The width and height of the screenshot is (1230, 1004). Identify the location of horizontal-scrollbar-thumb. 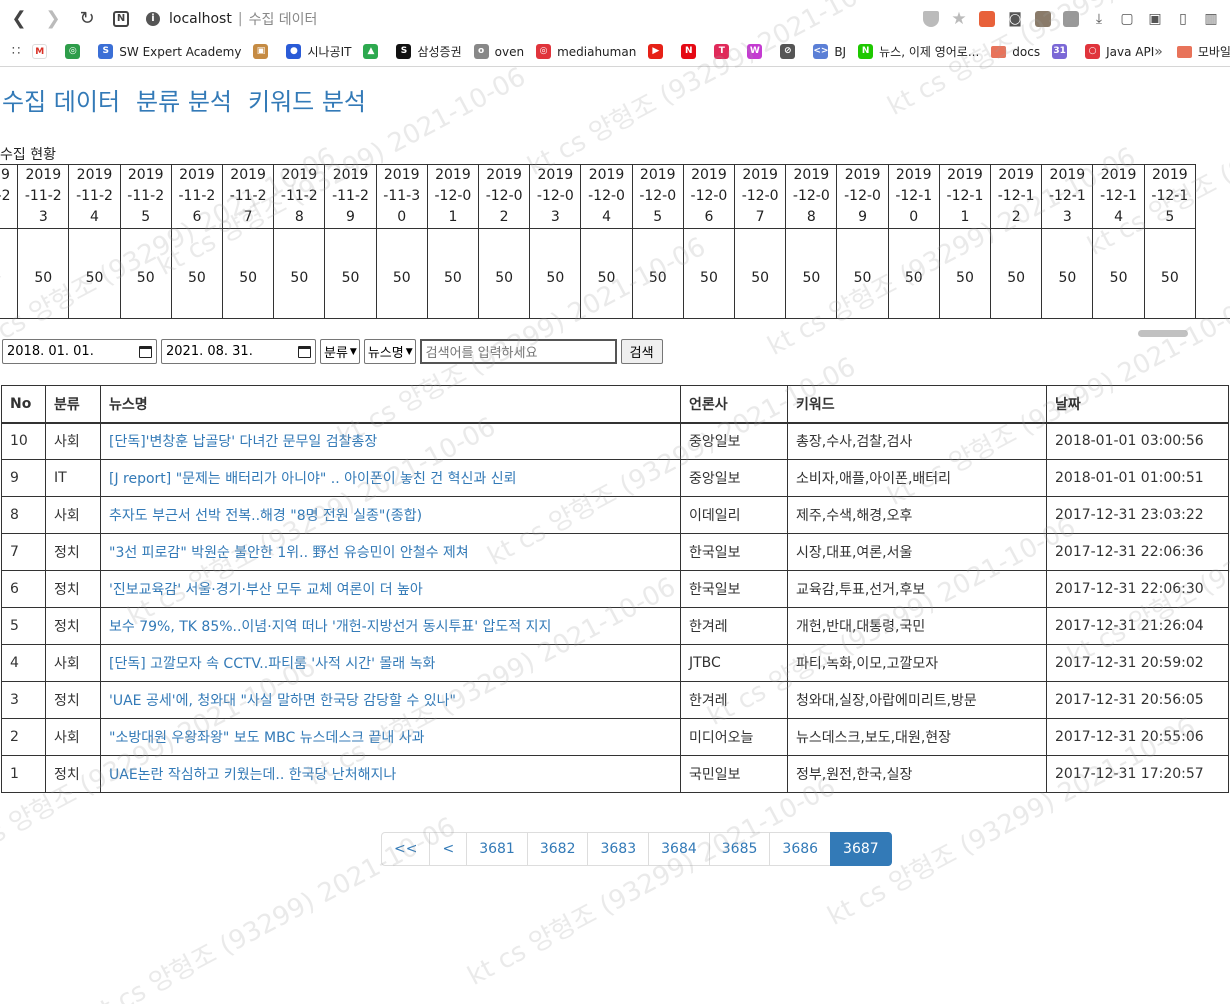
(1163, 333).